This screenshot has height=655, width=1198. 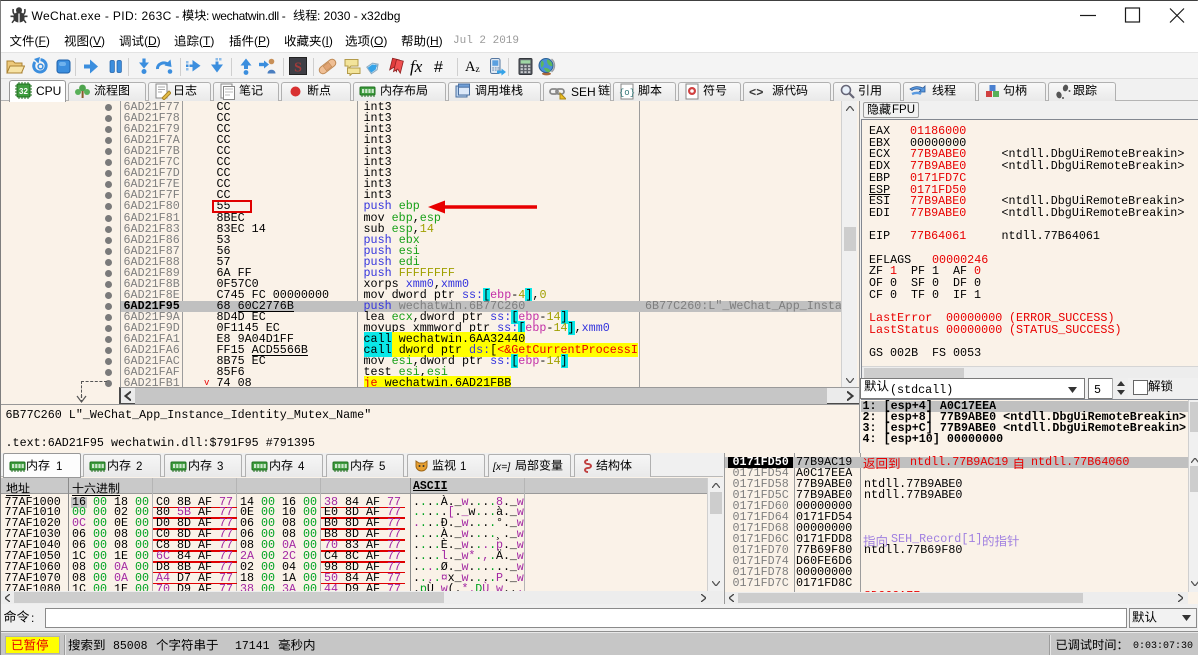 I want to click on svg-text: fx, so click(x=416, y=66).